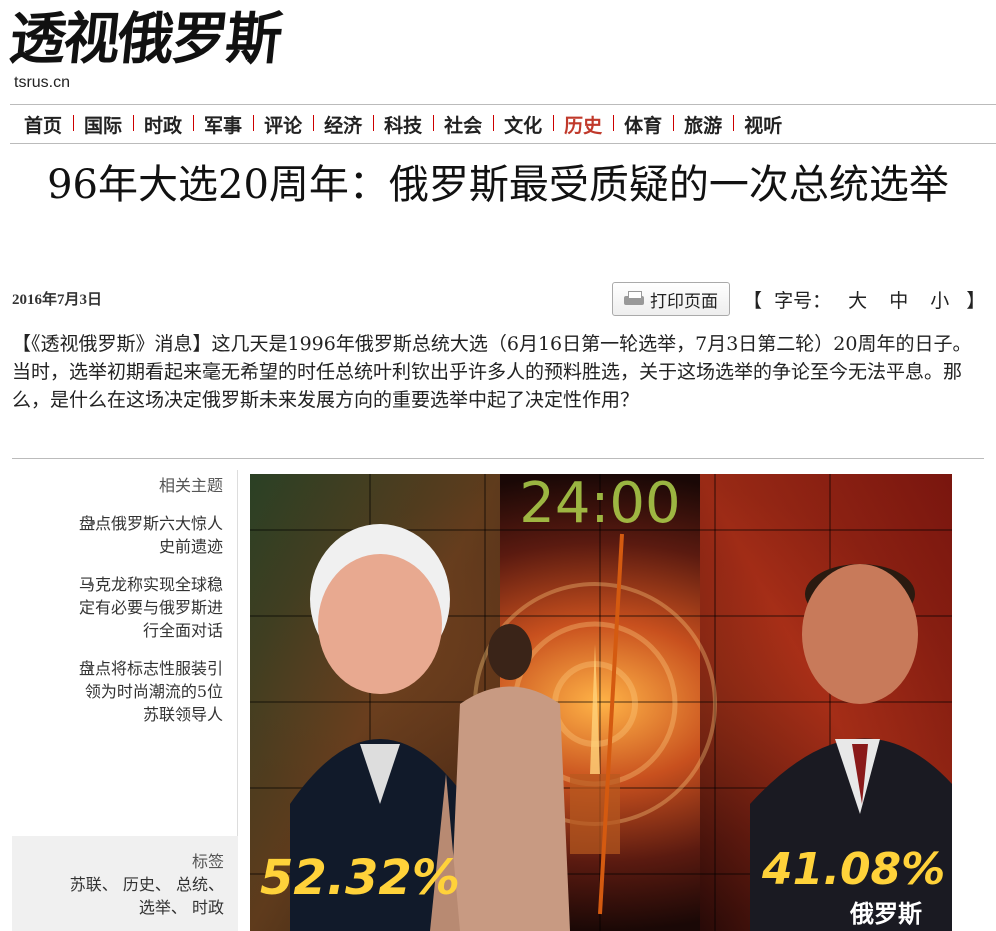 This screenshot has height=931, width=996. Describe the element at coordinates (207, 861) in the screenshot. I see `tags-heading: 标签` at that location.